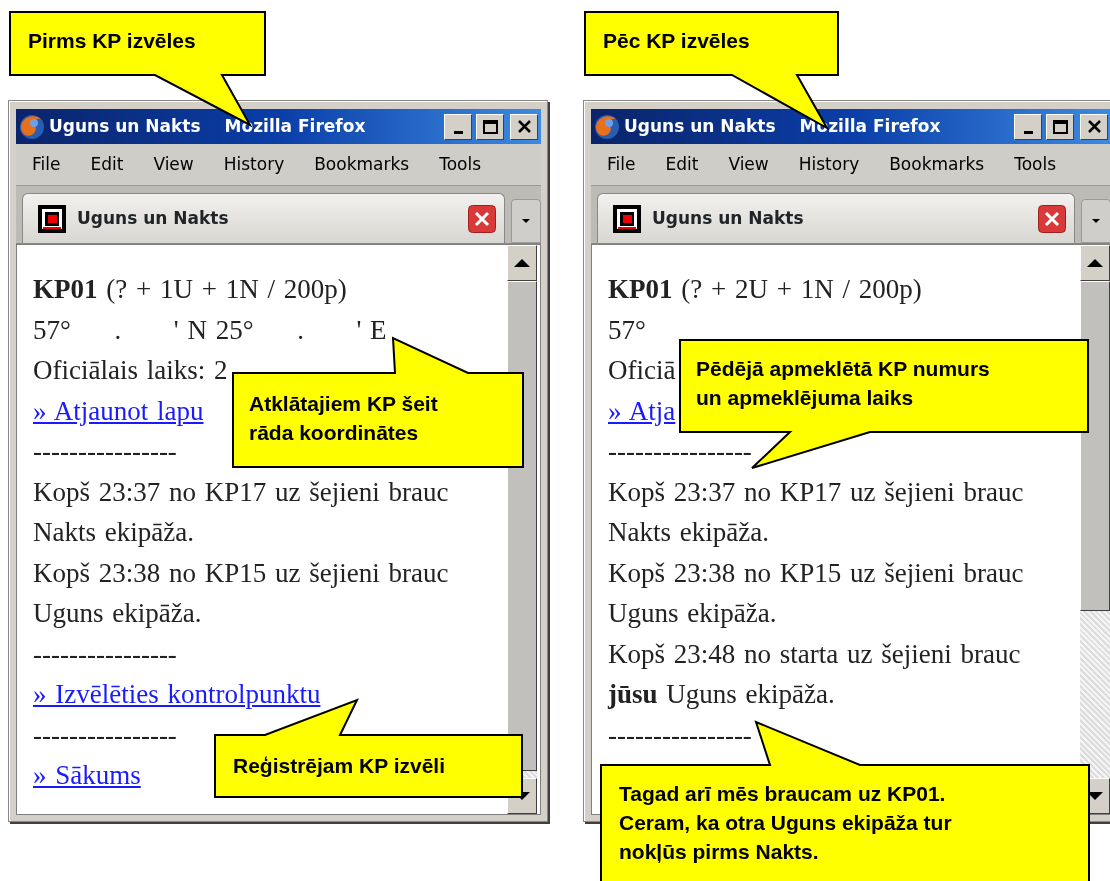 The height and width of the screenshot is (881, 1110). What do you see at coordinates (627, 330) in the screenshot?
I see `page-text: 57°` at bounding box center [627, 330].